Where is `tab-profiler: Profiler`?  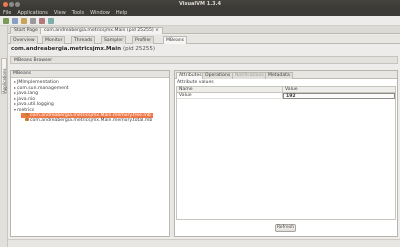 tab-profiler: Profiler is located at coordinates (143, 40).